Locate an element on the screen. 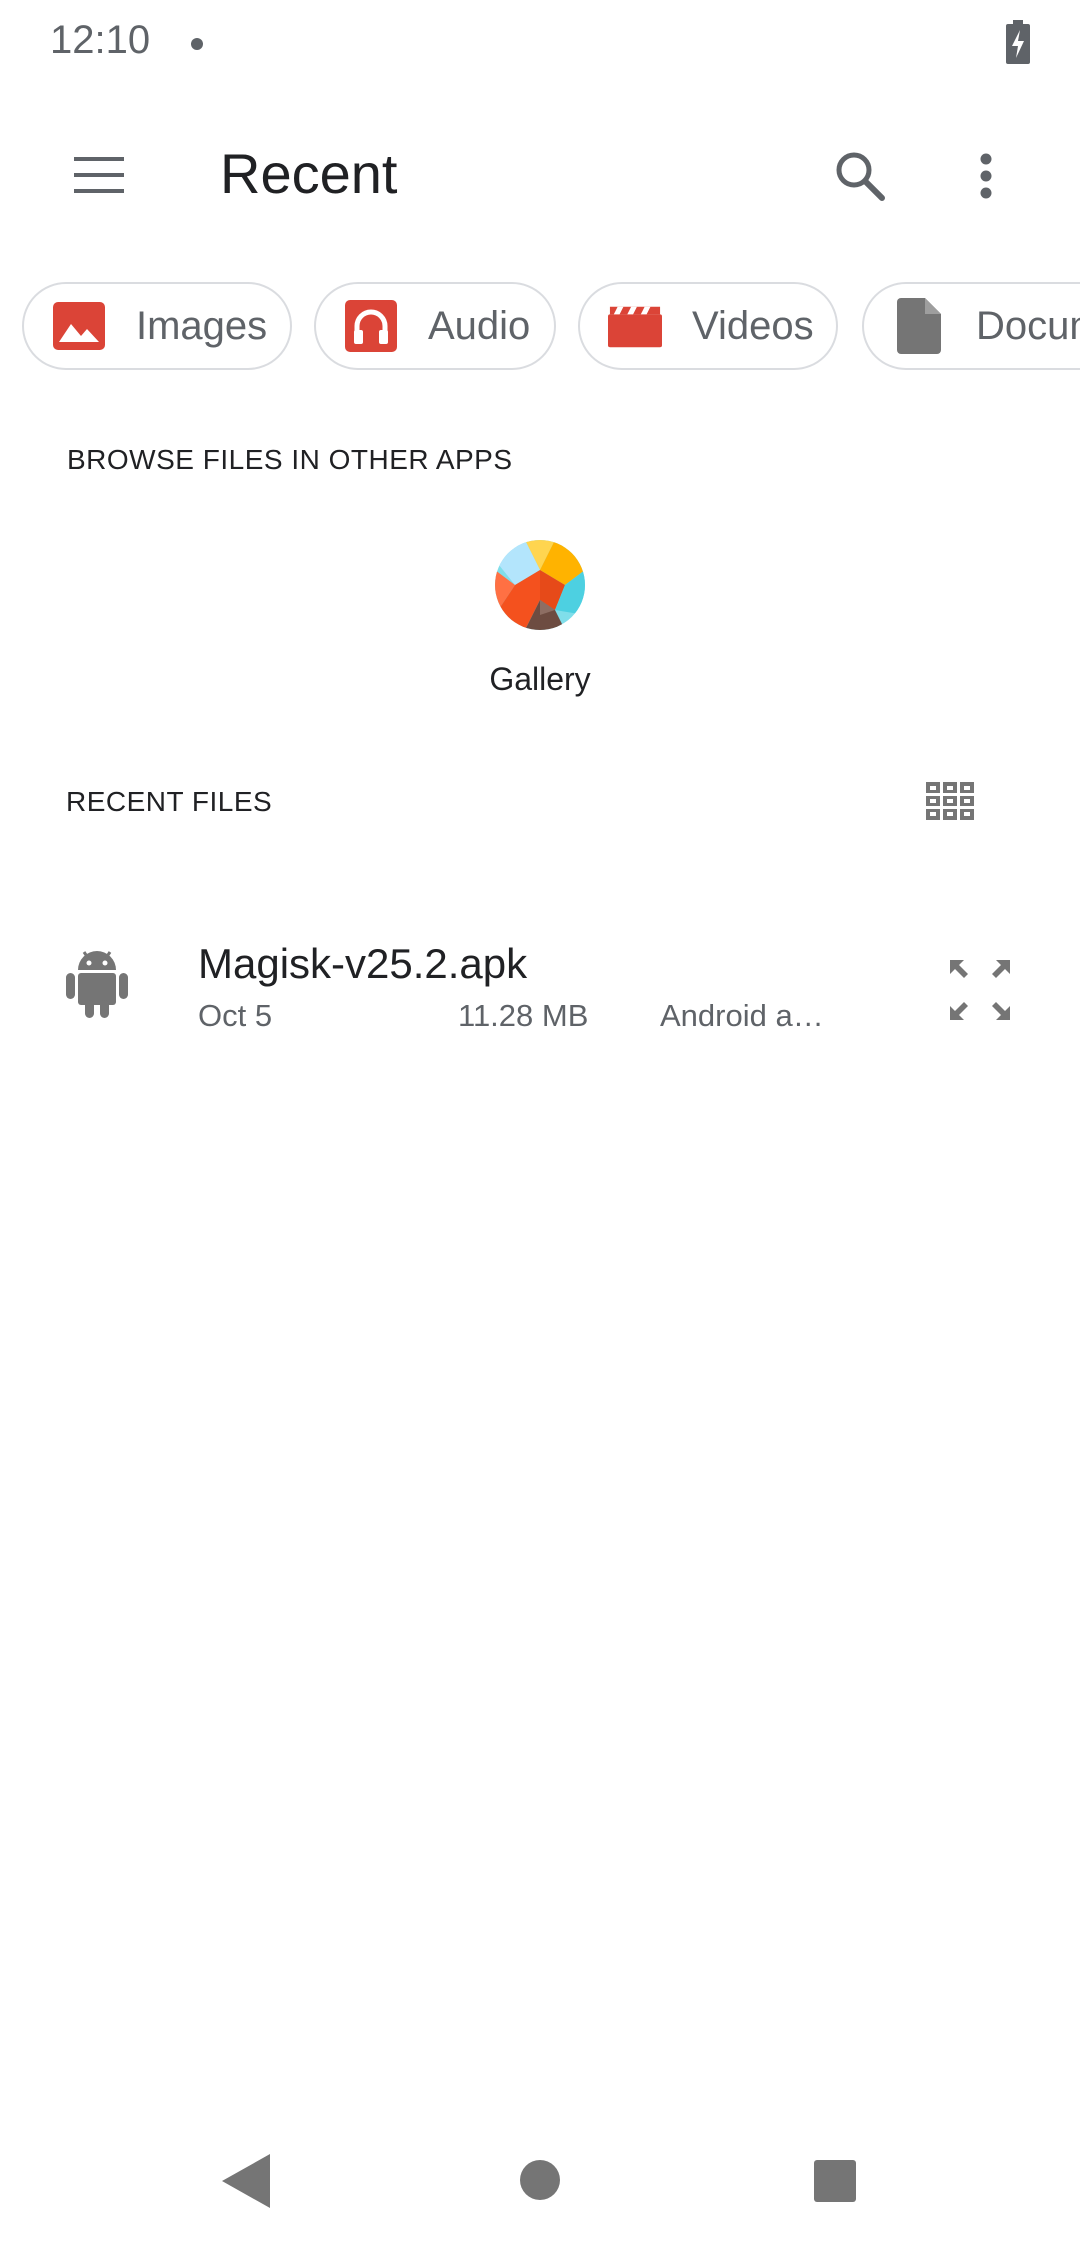  grid-view-toggle-button is located at coordinates (950, 801).